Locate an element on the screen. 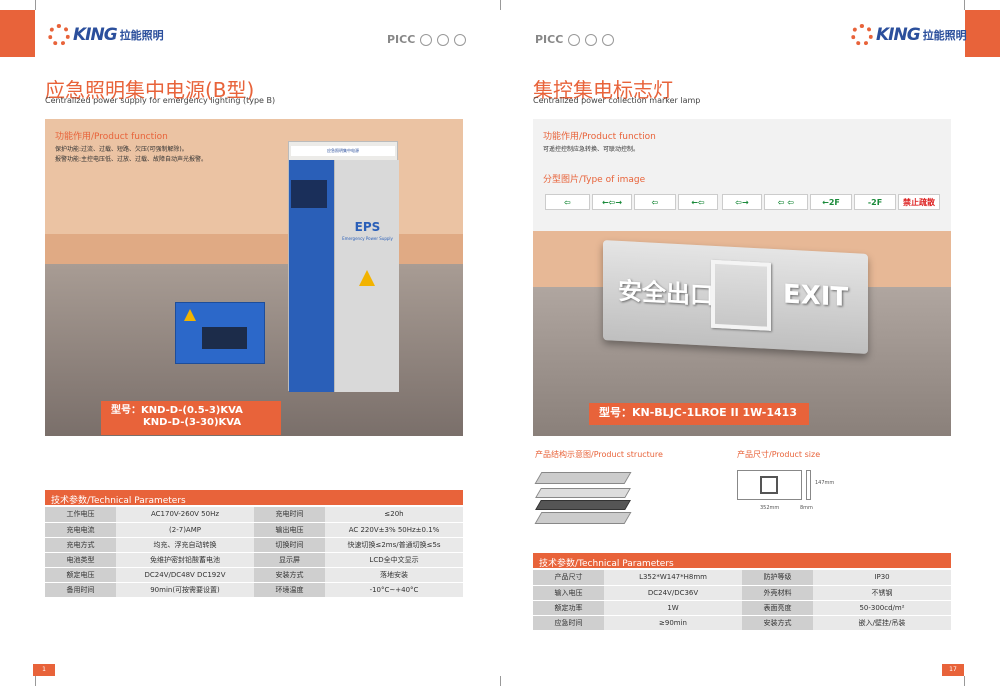 The image size is (1000, 686). param-name: 输出电压 is located at coordinates (289, 530).